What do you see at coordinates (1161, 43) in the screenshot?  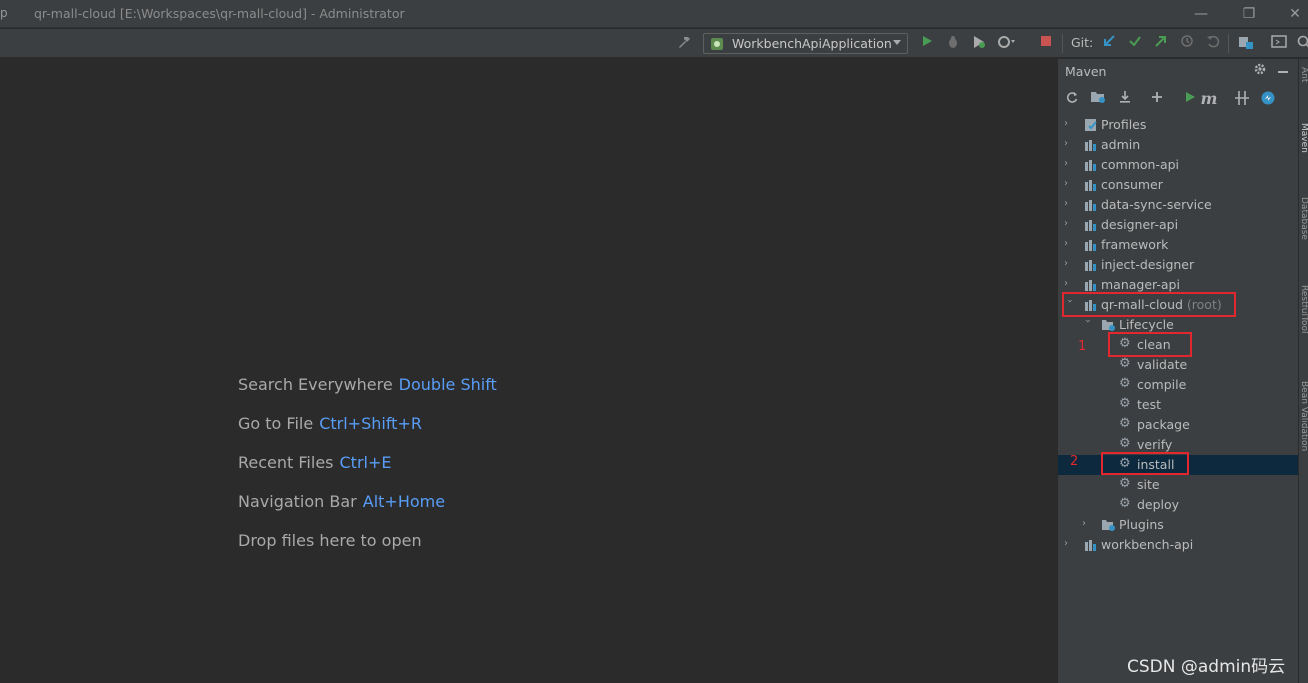 I see `git-push-icon` at bounding box center [1161, 43].